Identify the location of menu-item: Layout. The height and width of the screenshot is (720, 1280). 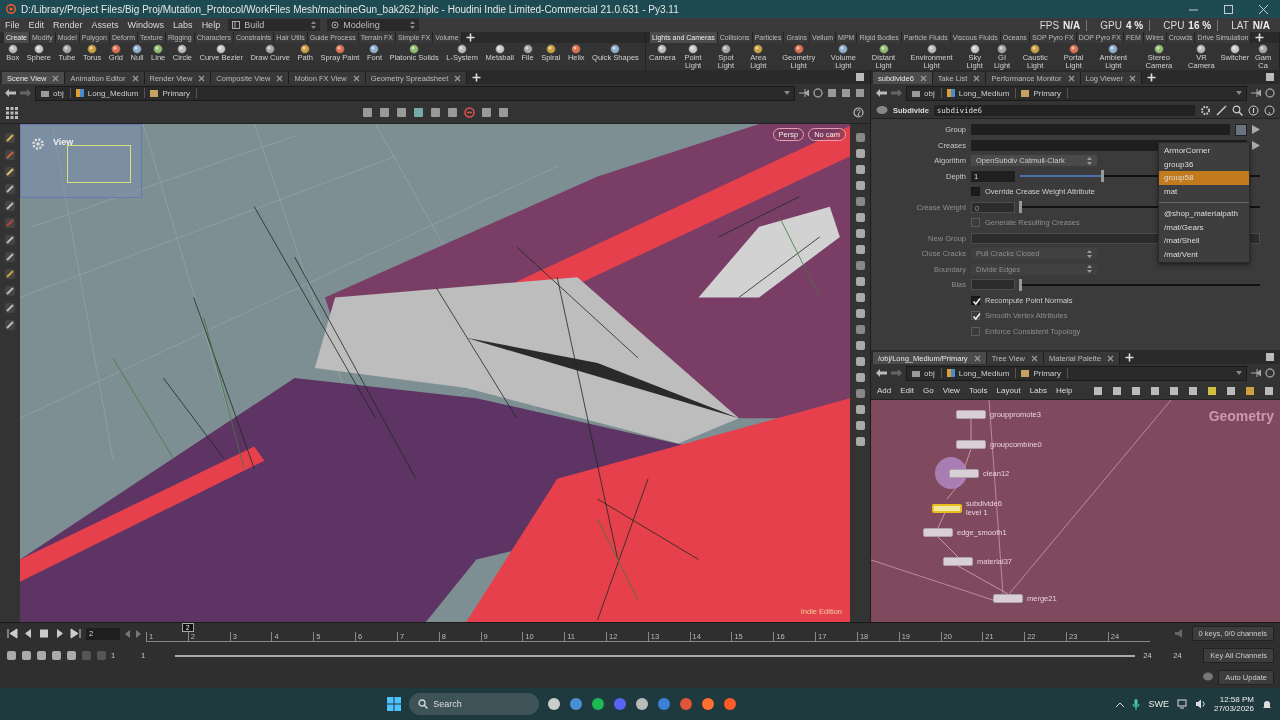
(1008, 390).